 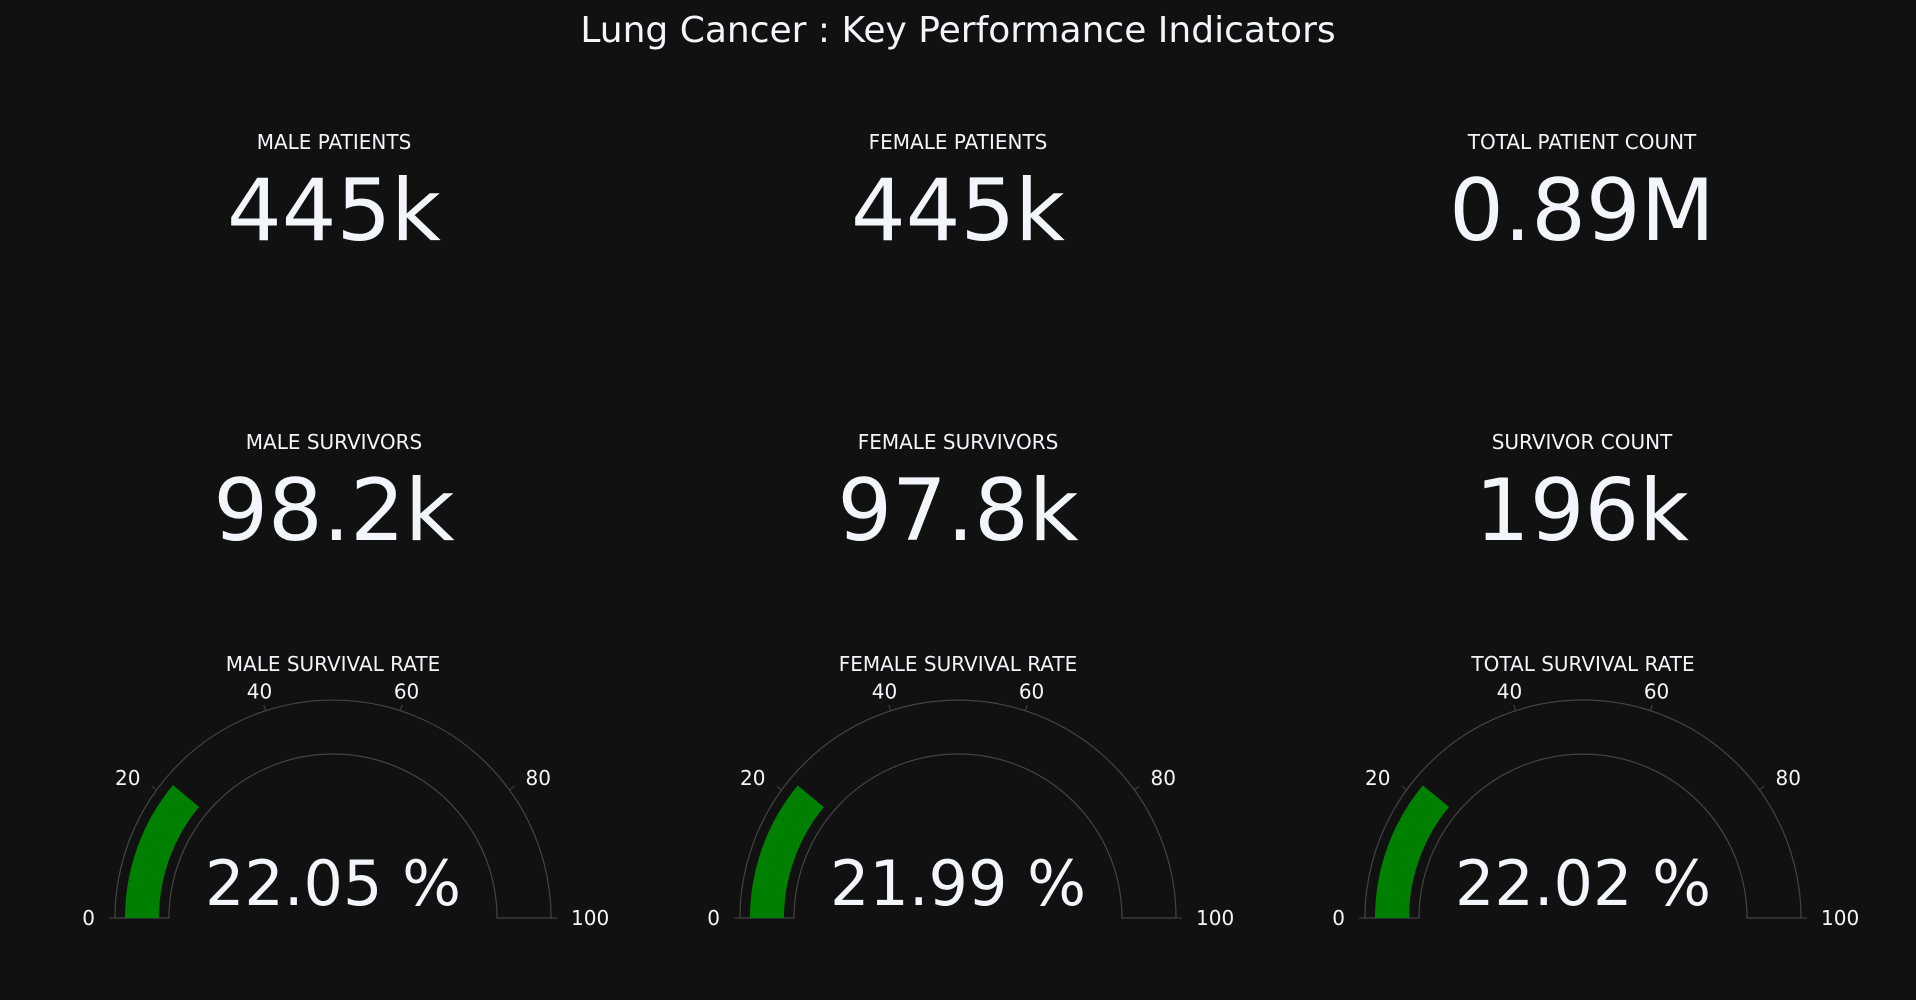 I want to click on gauge-value: 22.05 %, so click(x=333, y=883).